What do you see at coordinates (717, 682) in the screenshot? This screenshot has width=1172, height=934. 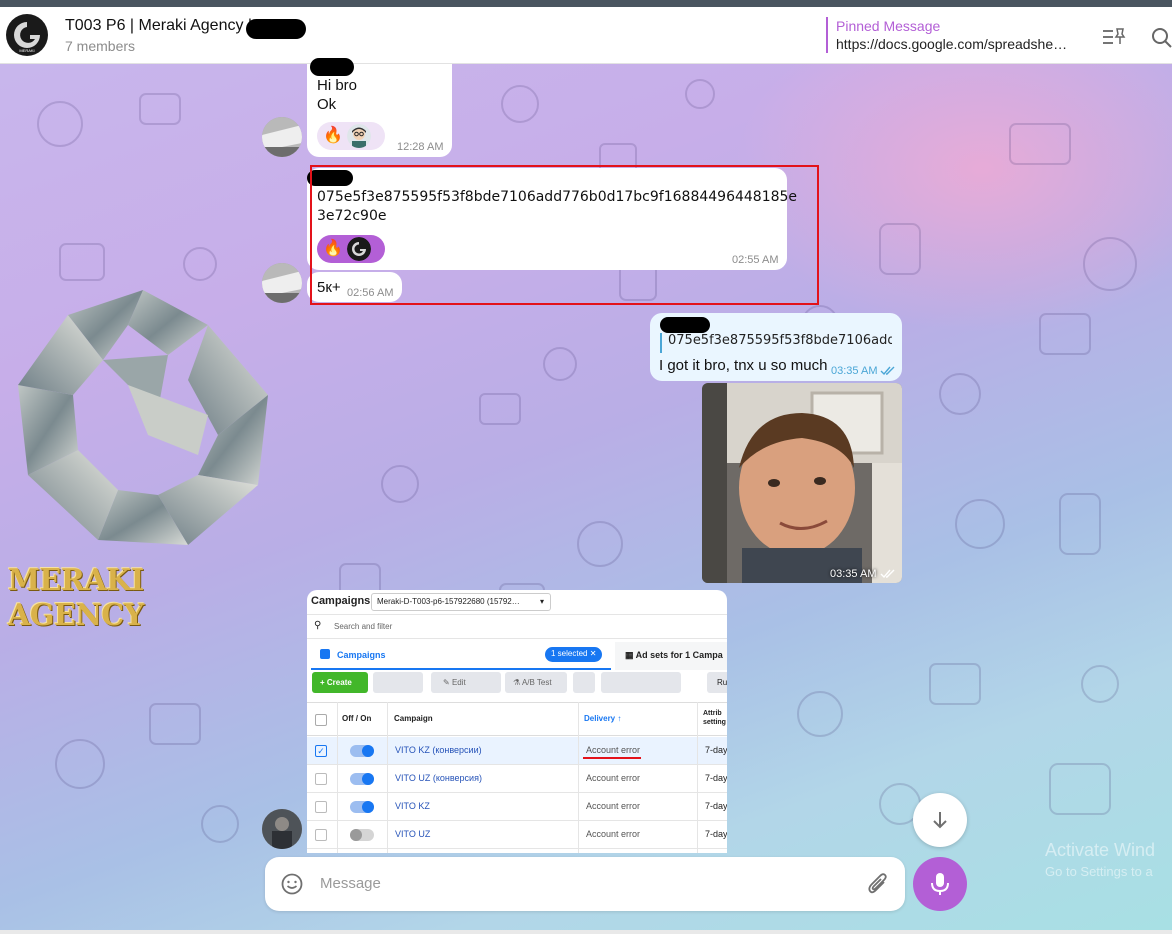 I see `shot-ru: Ru` at bounding box center [717, 682].